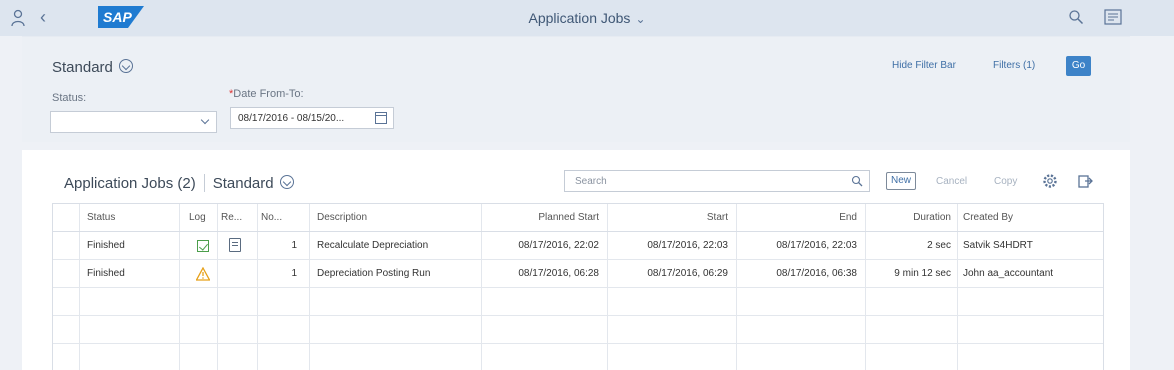  I want to click on chevron-down-icon: ⌄, so click(640, 19).